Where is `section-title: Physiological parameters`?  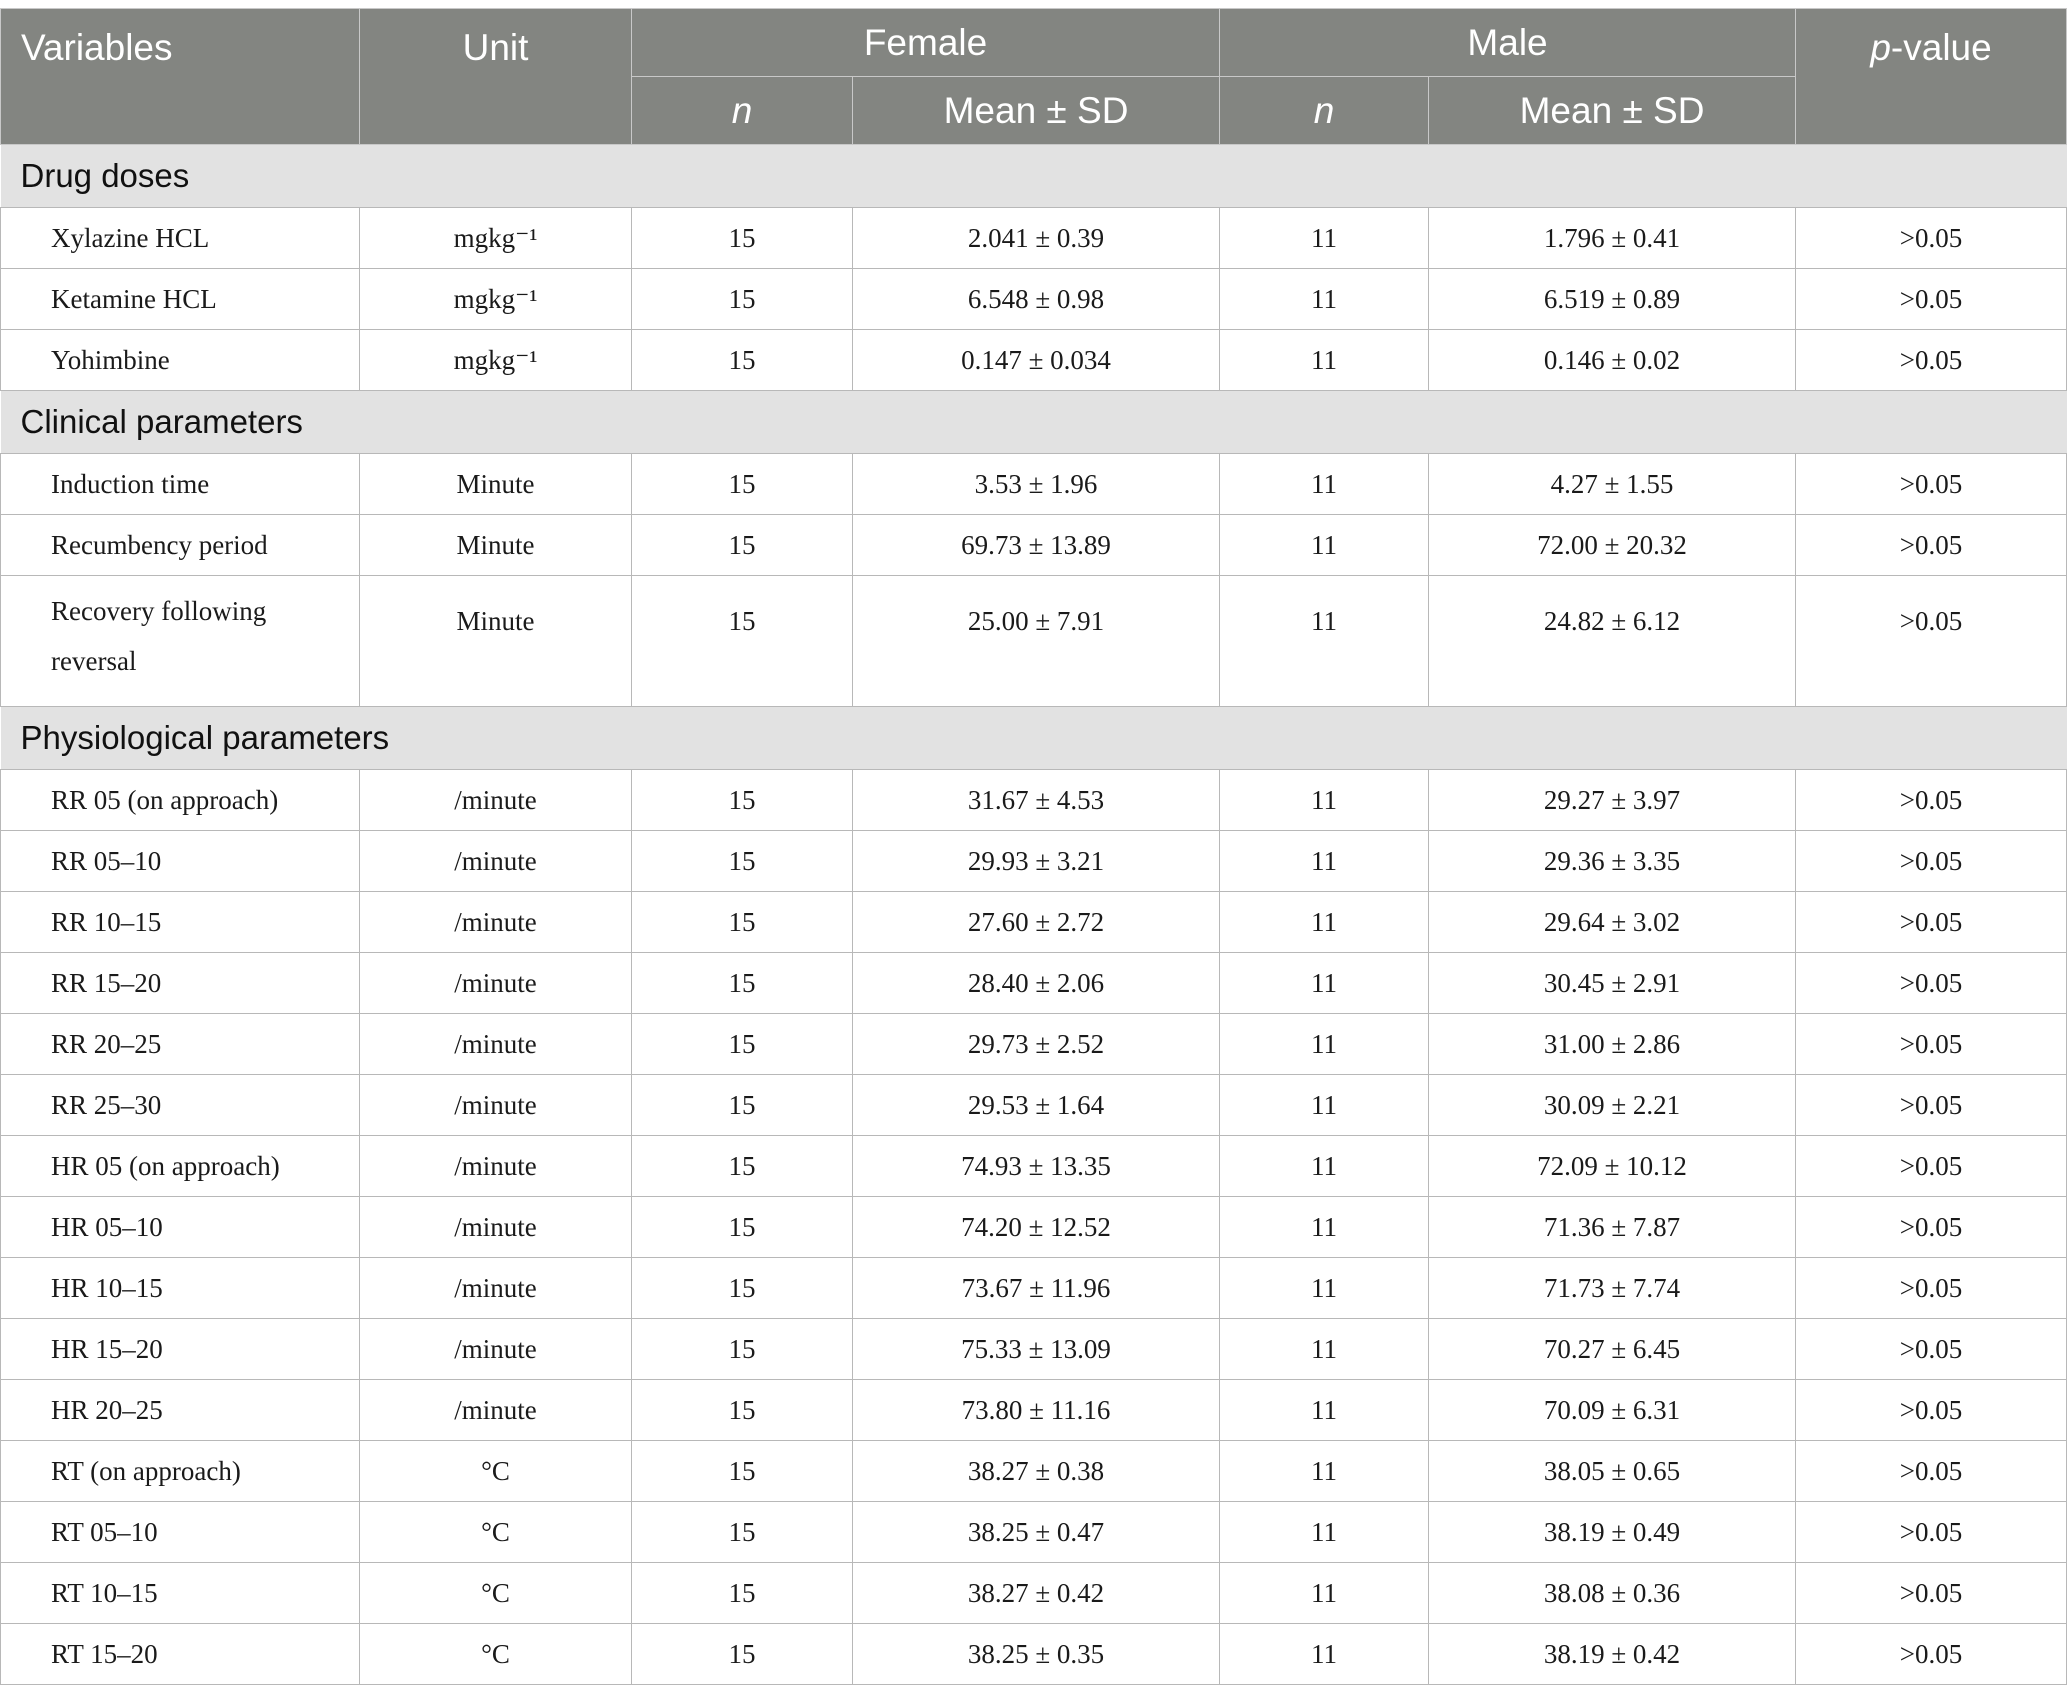
section-title: Physiological parameters is located at coordinates (1033, 738).